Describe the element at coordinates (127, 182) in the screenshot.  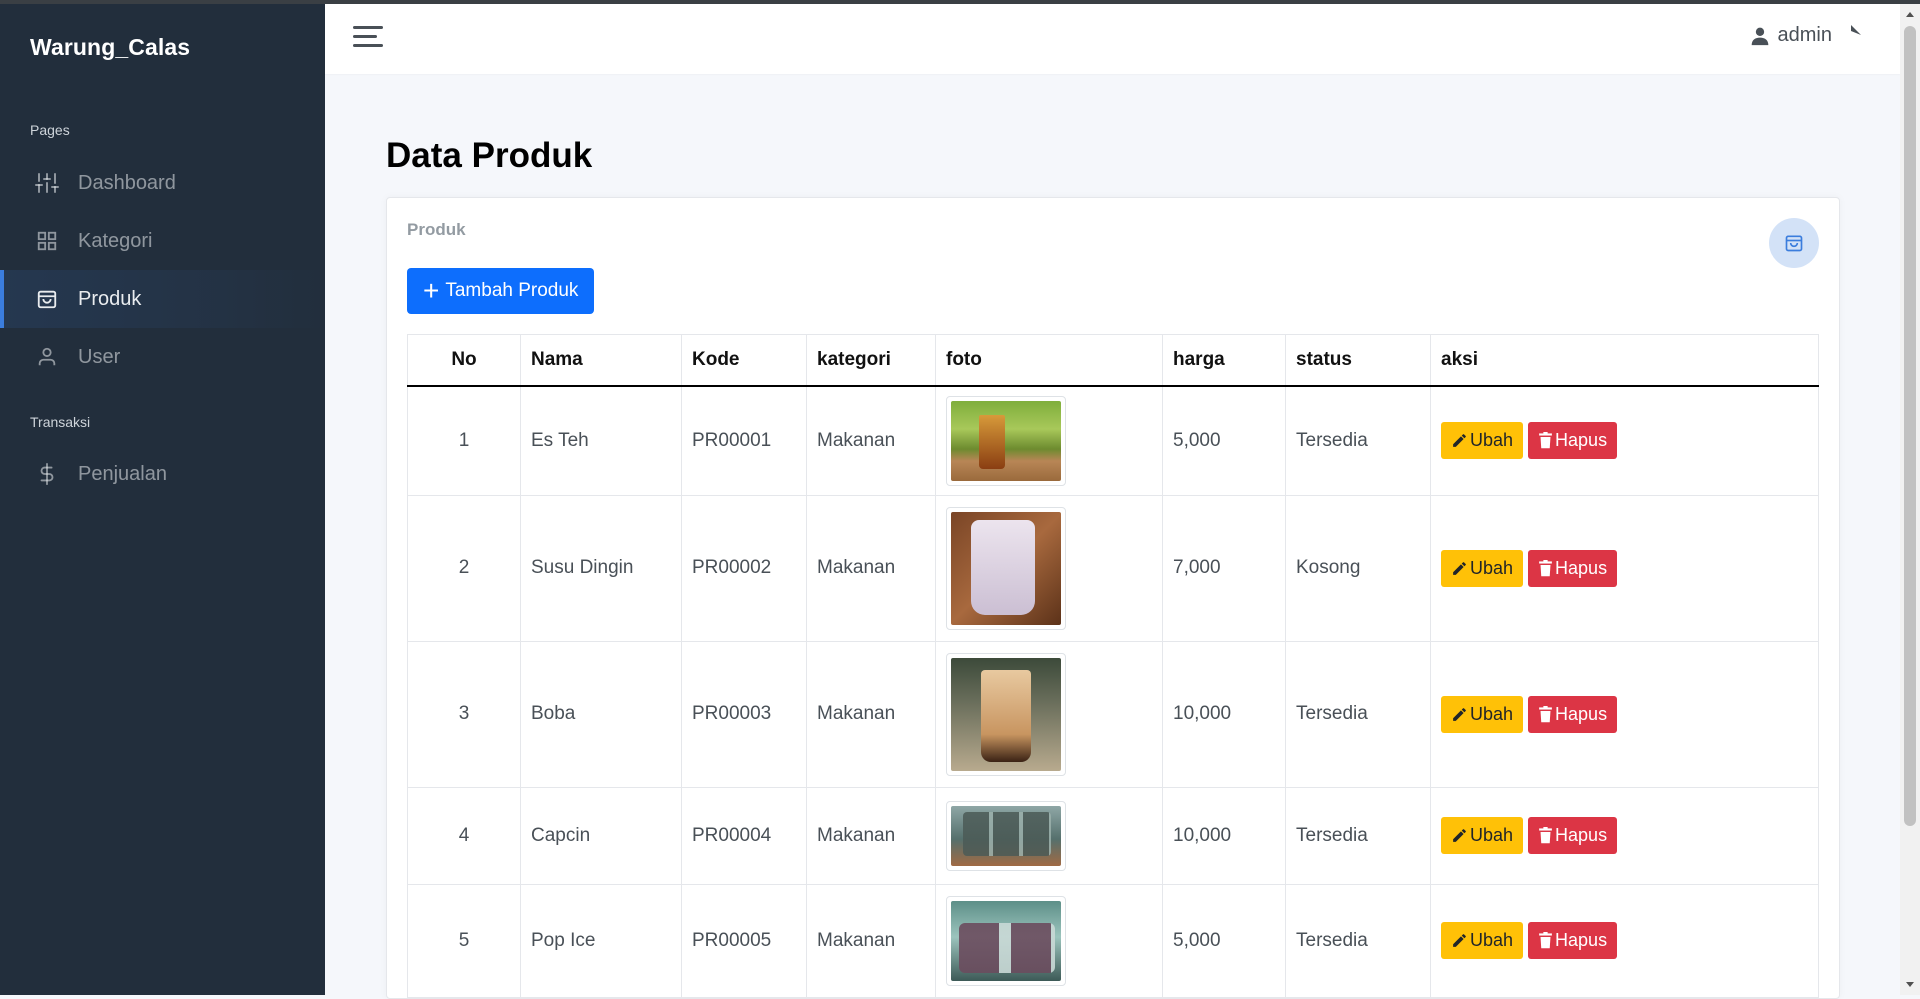
I see `sidebar-item-label: Dashboard` at that location.